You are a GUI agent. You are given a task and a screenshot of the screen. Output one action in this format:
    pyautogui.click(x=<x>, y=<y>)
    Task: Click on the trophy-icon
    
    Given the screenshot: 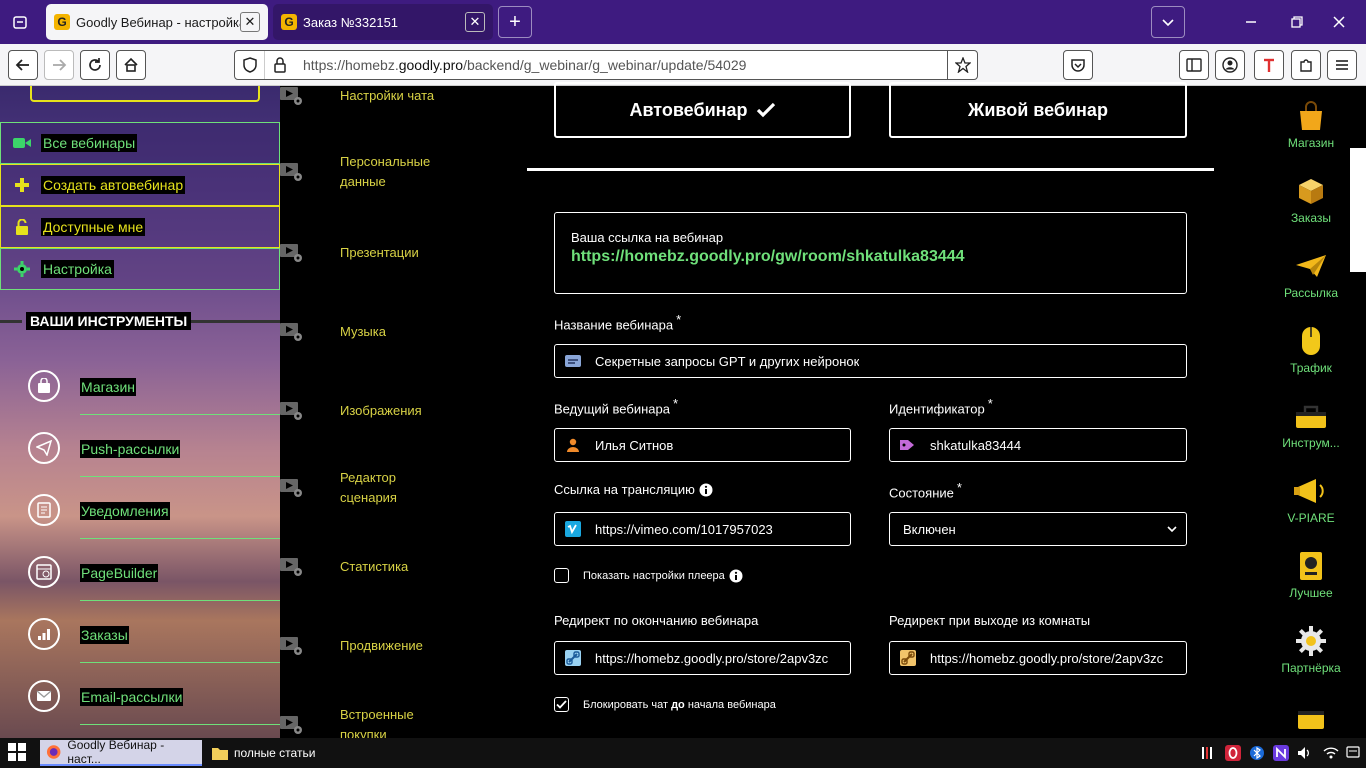 What is the action you would take?
    pyautogui.click(x=1311, y=566)
    